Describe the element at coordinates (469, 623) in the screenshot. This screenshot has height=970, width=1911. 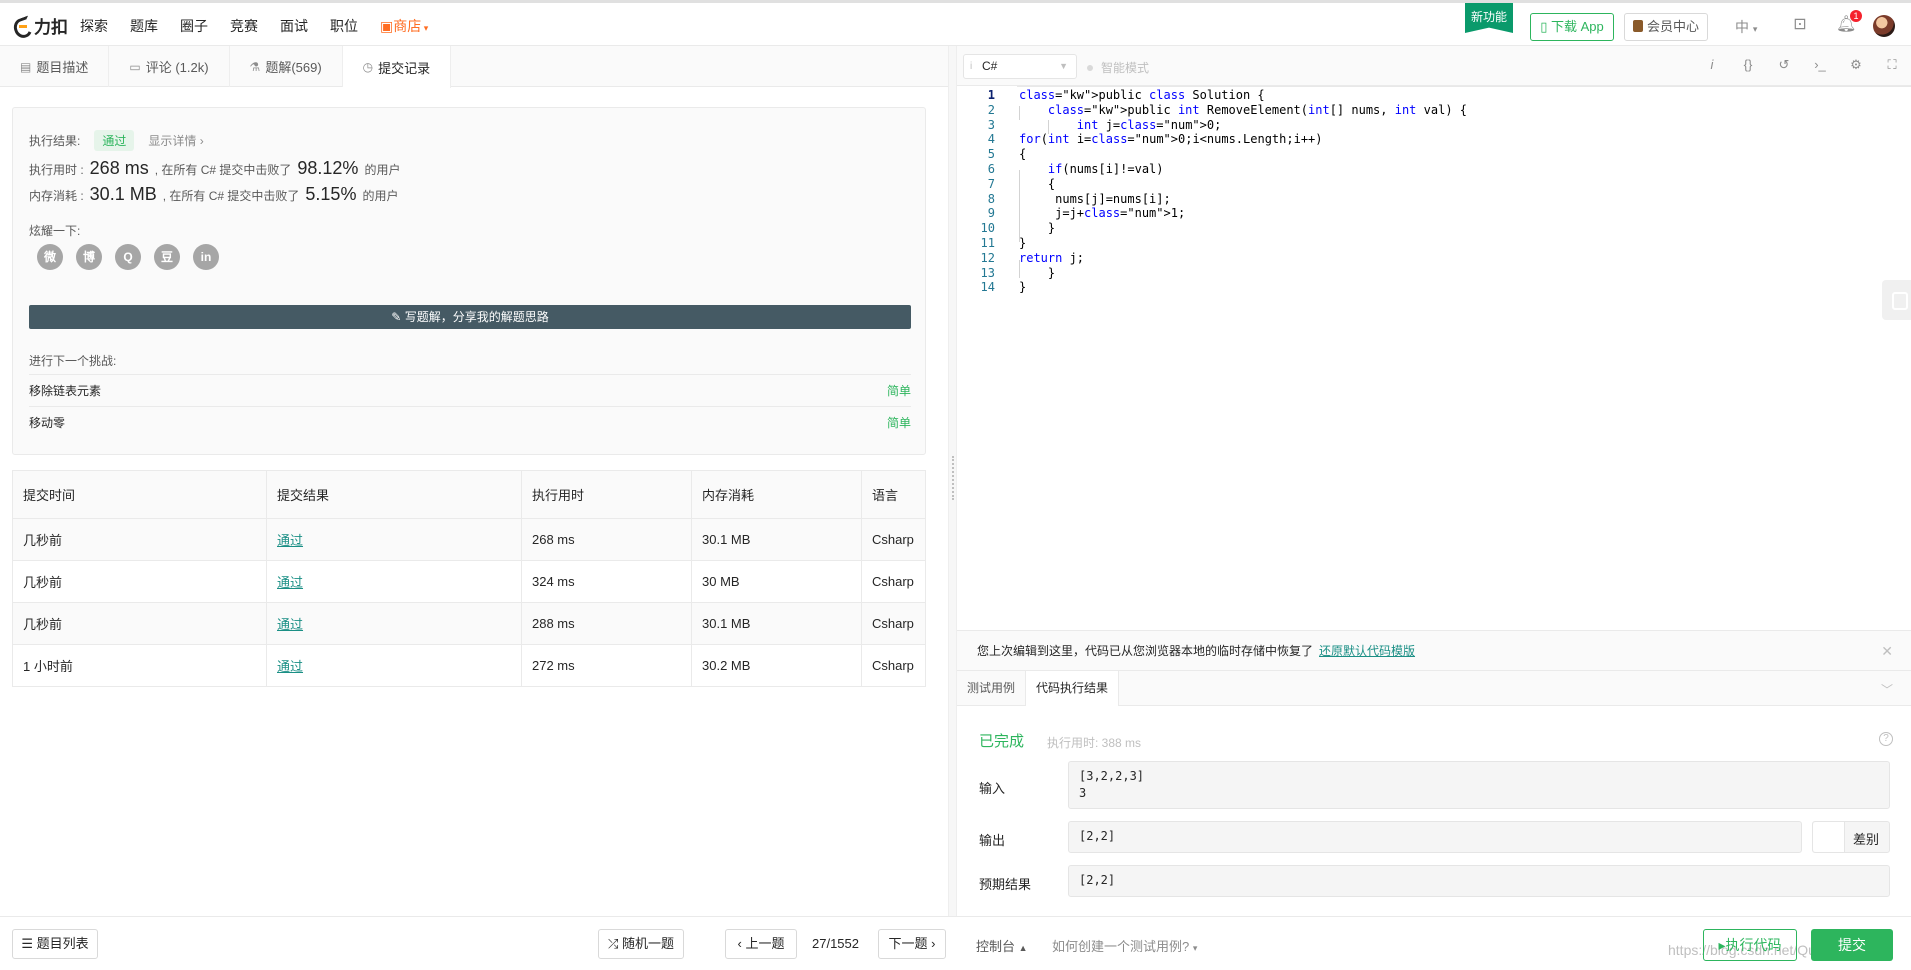
I see `table-row: 几秒前 通过 288 ms 30.1 MB Csharp` at that location.